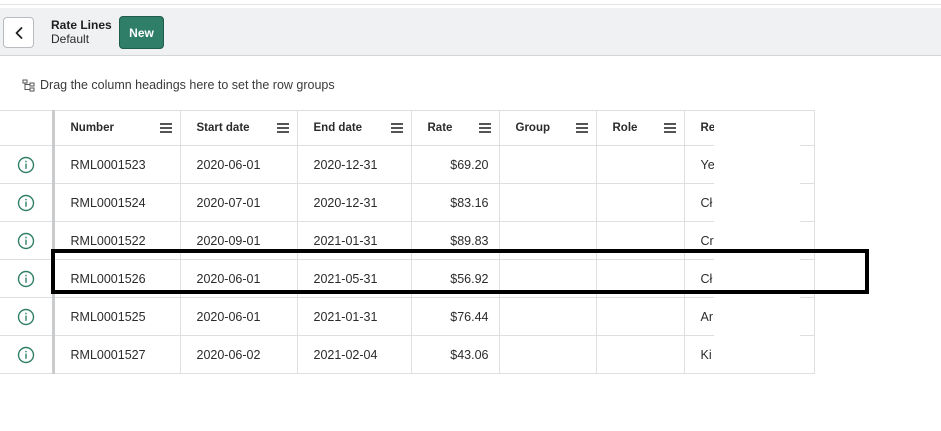  Describe the element at coordinates (640, 128) in the screenshot. I see `column-header-role: Role` at that location.